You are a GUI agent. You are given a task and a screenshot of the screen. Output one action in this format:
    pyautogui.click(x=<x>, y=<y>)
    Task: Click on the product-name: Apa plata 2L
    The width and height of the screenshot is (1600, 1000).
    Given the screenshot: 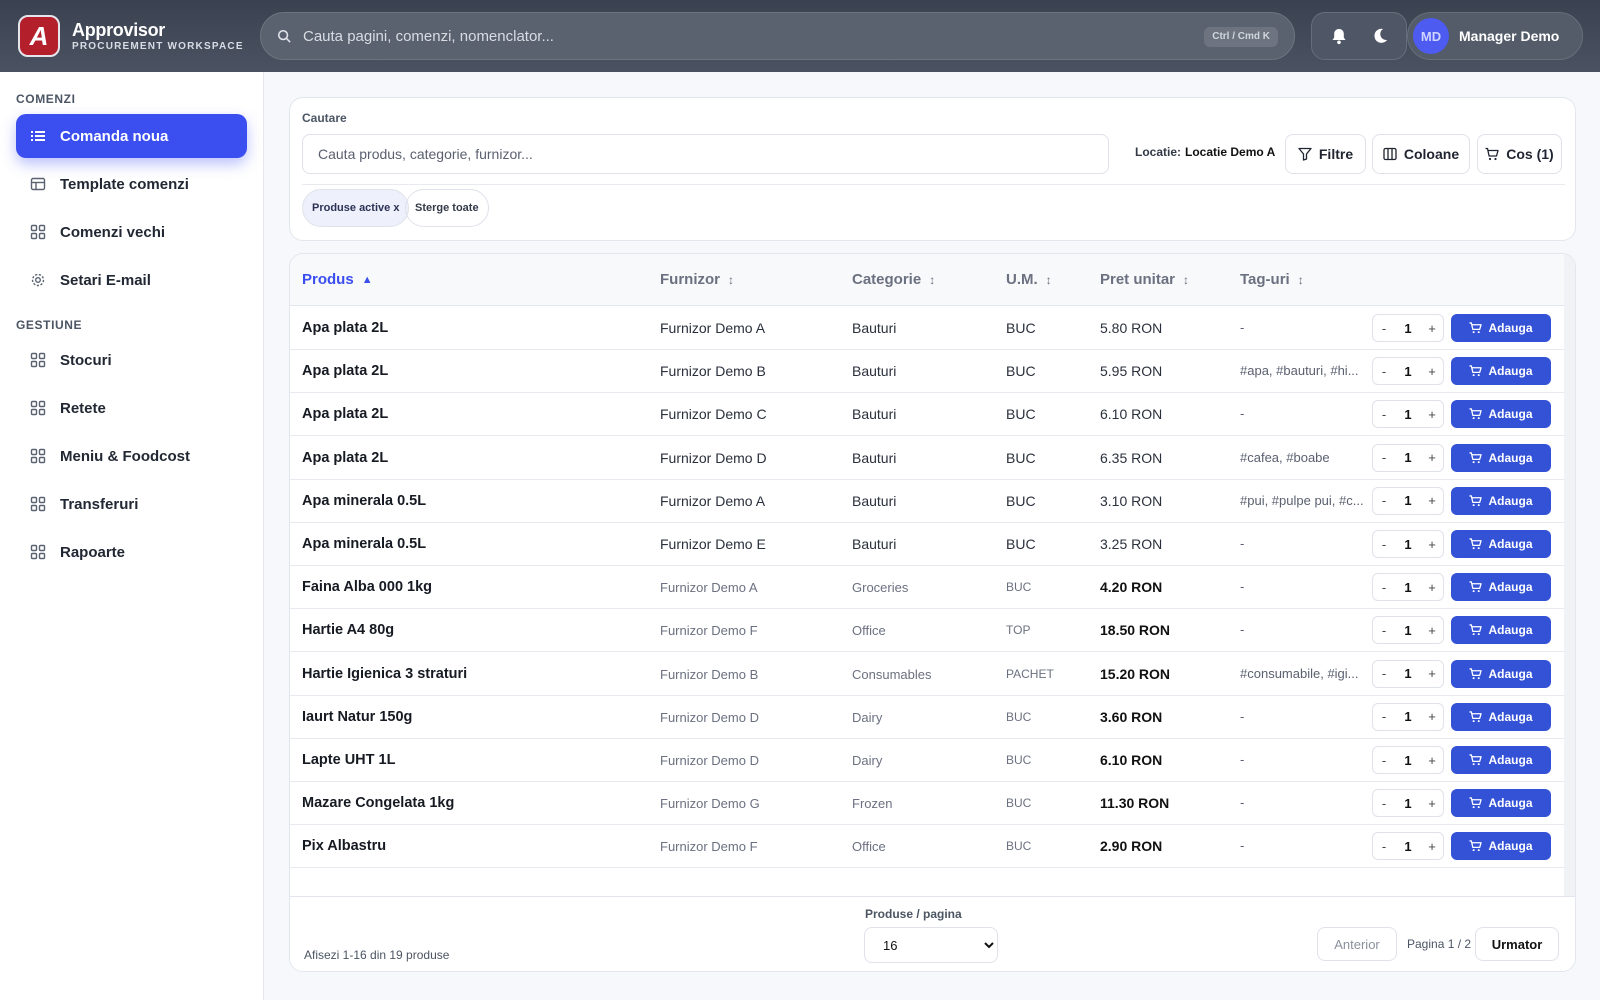 What is the action you would take?
    pyautogui.click(x=345, y=328)
    